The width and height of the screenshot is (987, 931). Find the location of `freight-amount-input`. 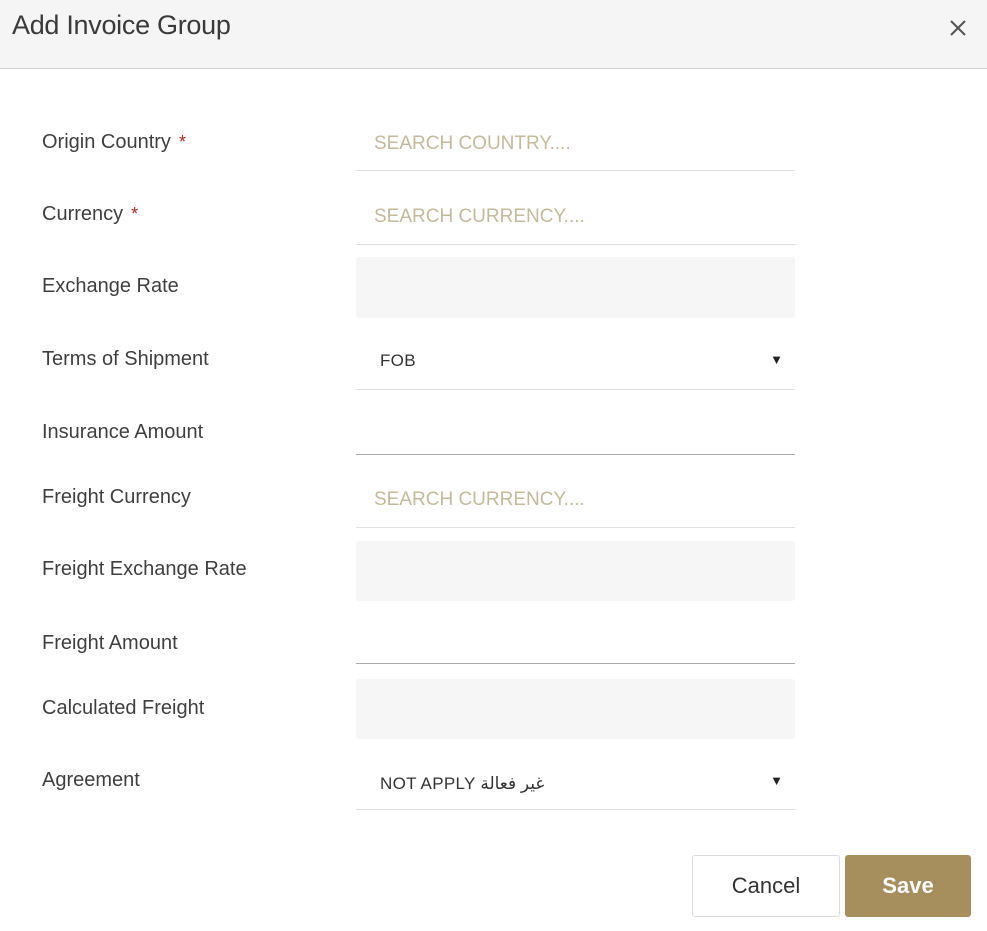

freight-amount-input is located at coordinates (575, 637).